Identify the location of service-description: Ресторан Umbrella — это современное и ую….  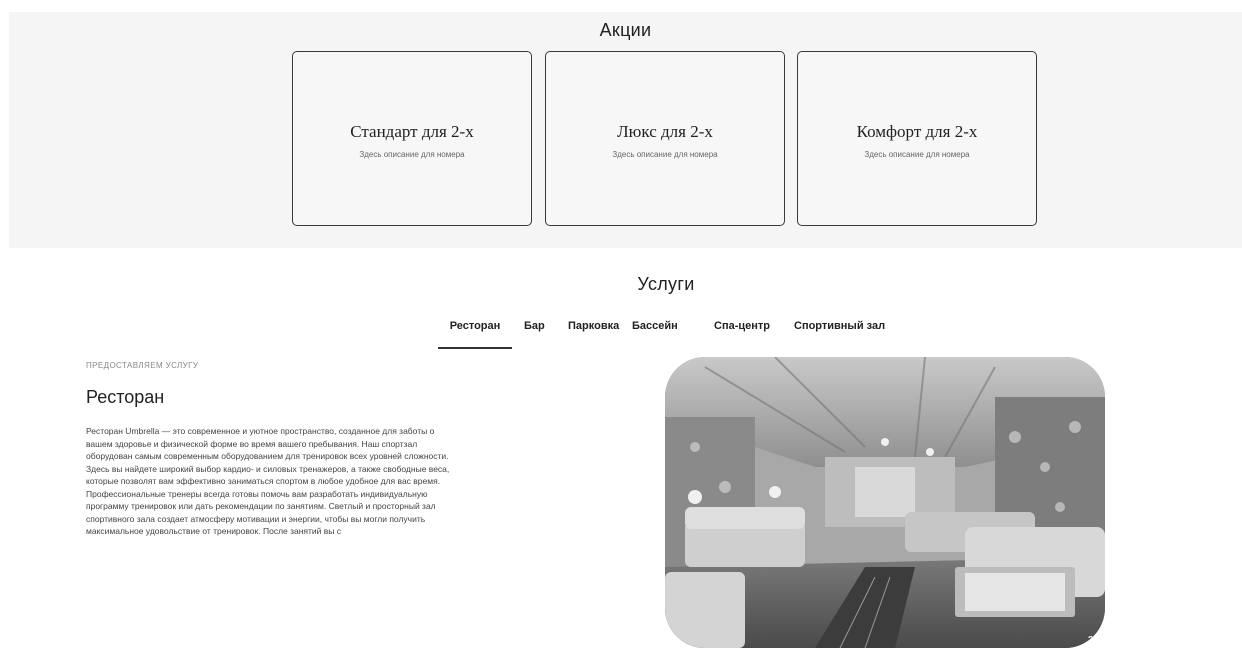
(268, 481).